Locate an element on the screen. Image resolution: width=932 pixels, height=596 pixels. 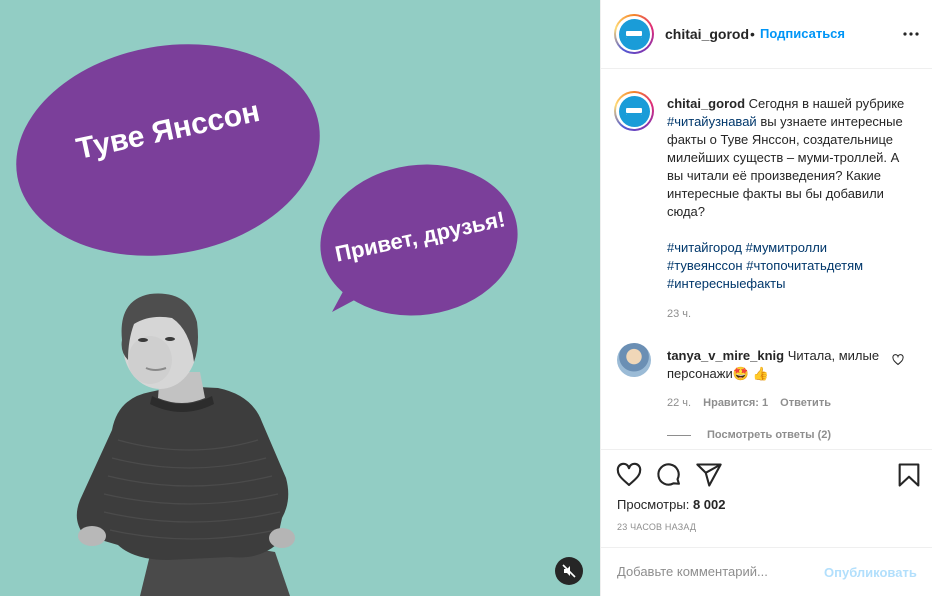
comment-like-button is located at coordinates (898, 362).